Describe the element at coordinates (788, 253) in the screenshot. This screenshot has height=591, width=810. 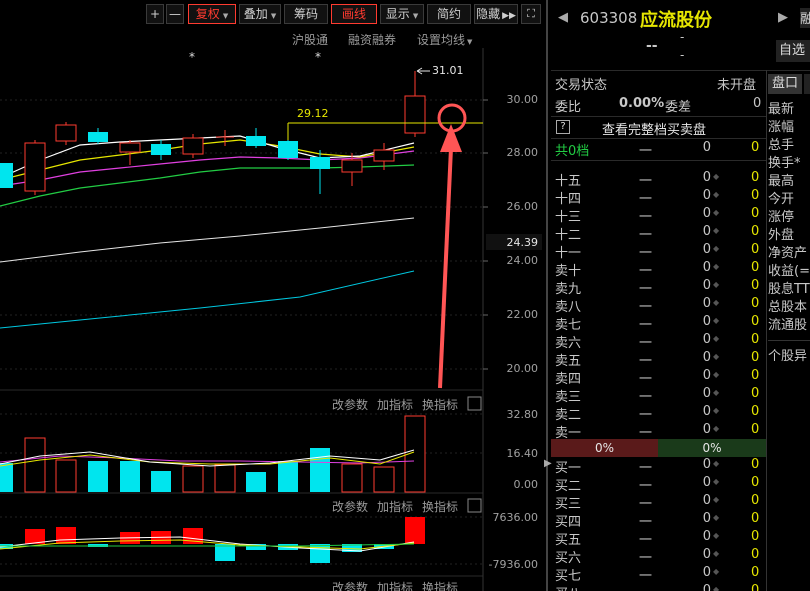
I see `quote-field-label: 净资产` at that location.